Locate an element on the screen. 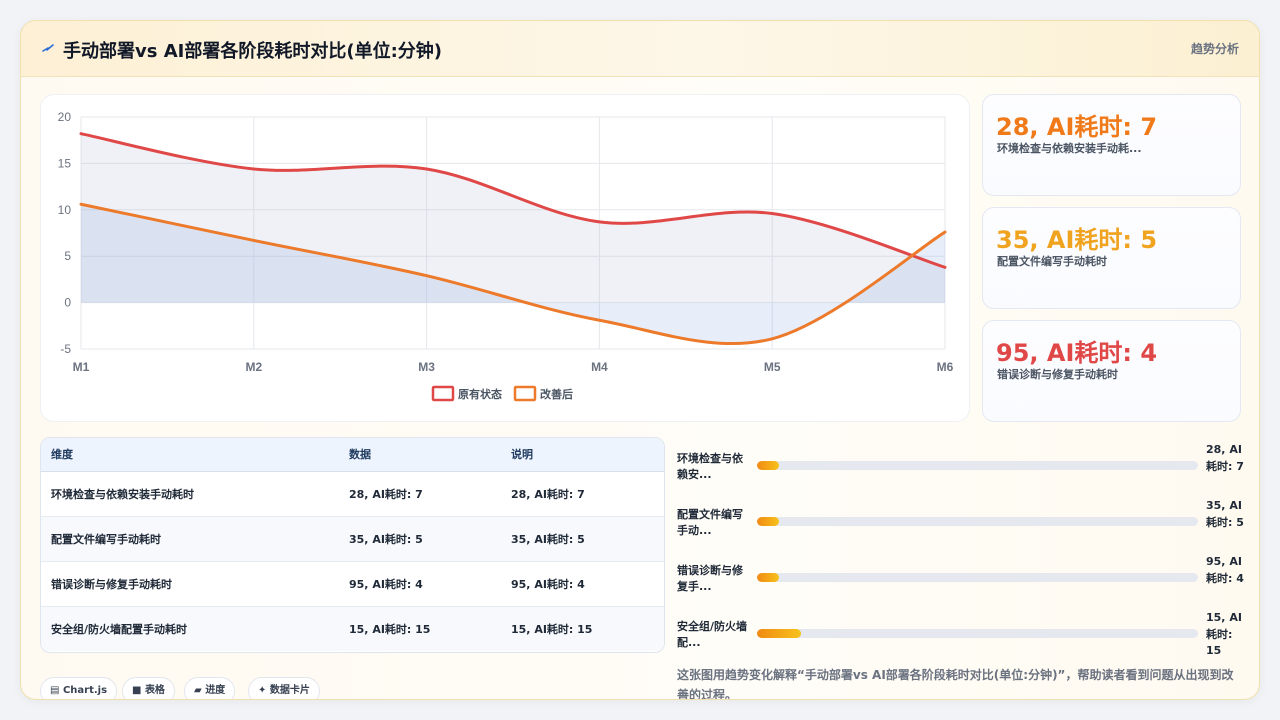 The image size is (1280, 720). table-row: 错误诊断与修复手动耗时 95, AI耗时: 4 95, AI耗时: 4 is located at coordinates (352, 584).